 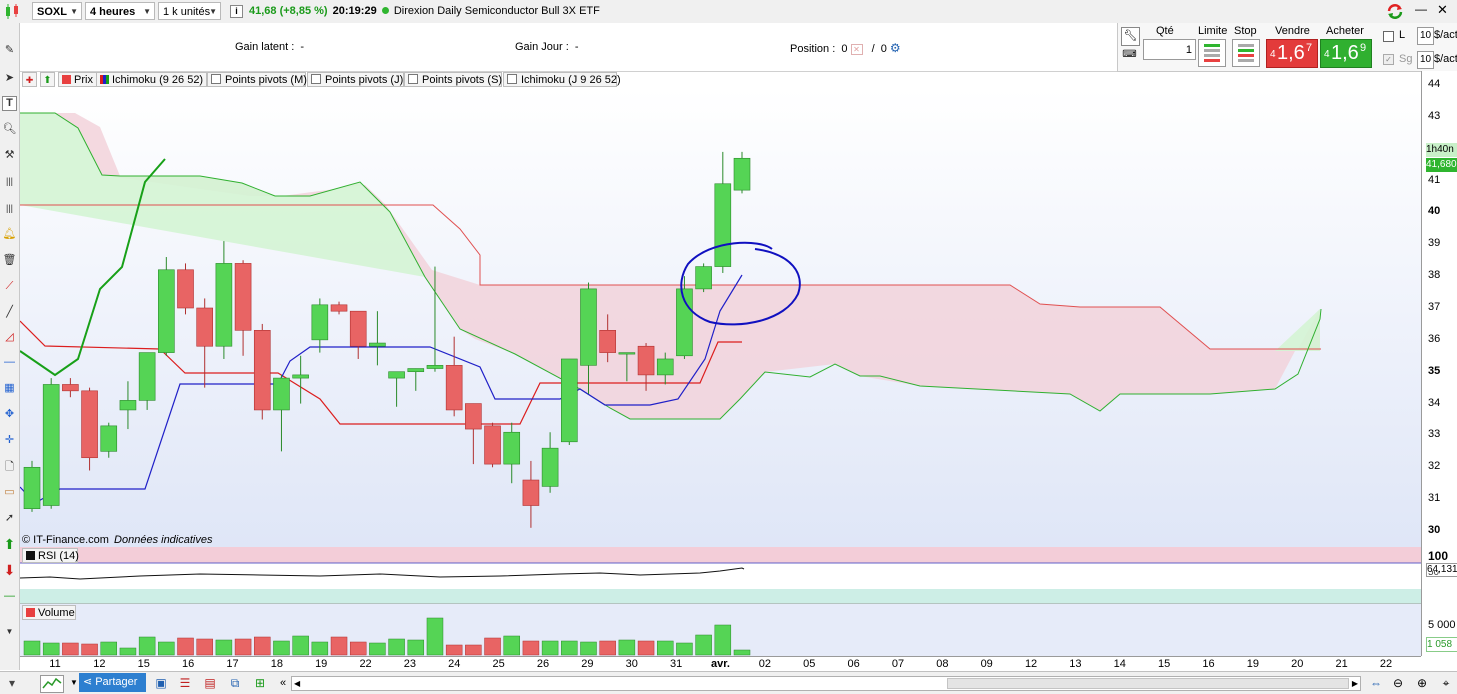 I want to click on stop-order-button, so click(x=1246, y=53).